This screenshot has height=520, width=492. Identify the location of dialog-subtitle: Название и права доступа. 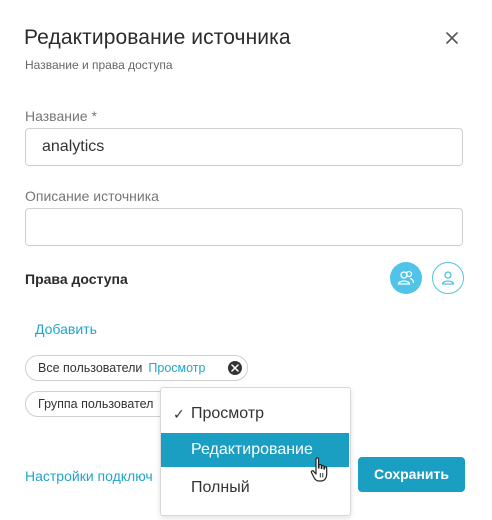
(99, 65).